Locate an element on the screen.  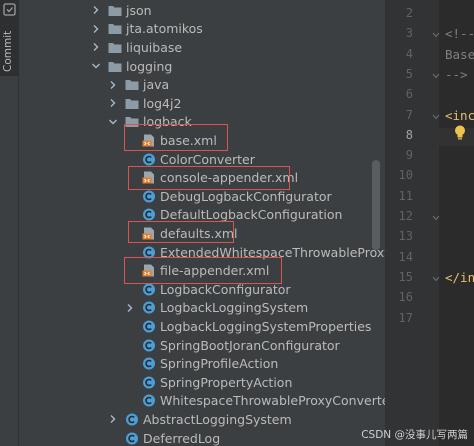
tree-scrollbar-thumb is located at coordinates (376, 205).